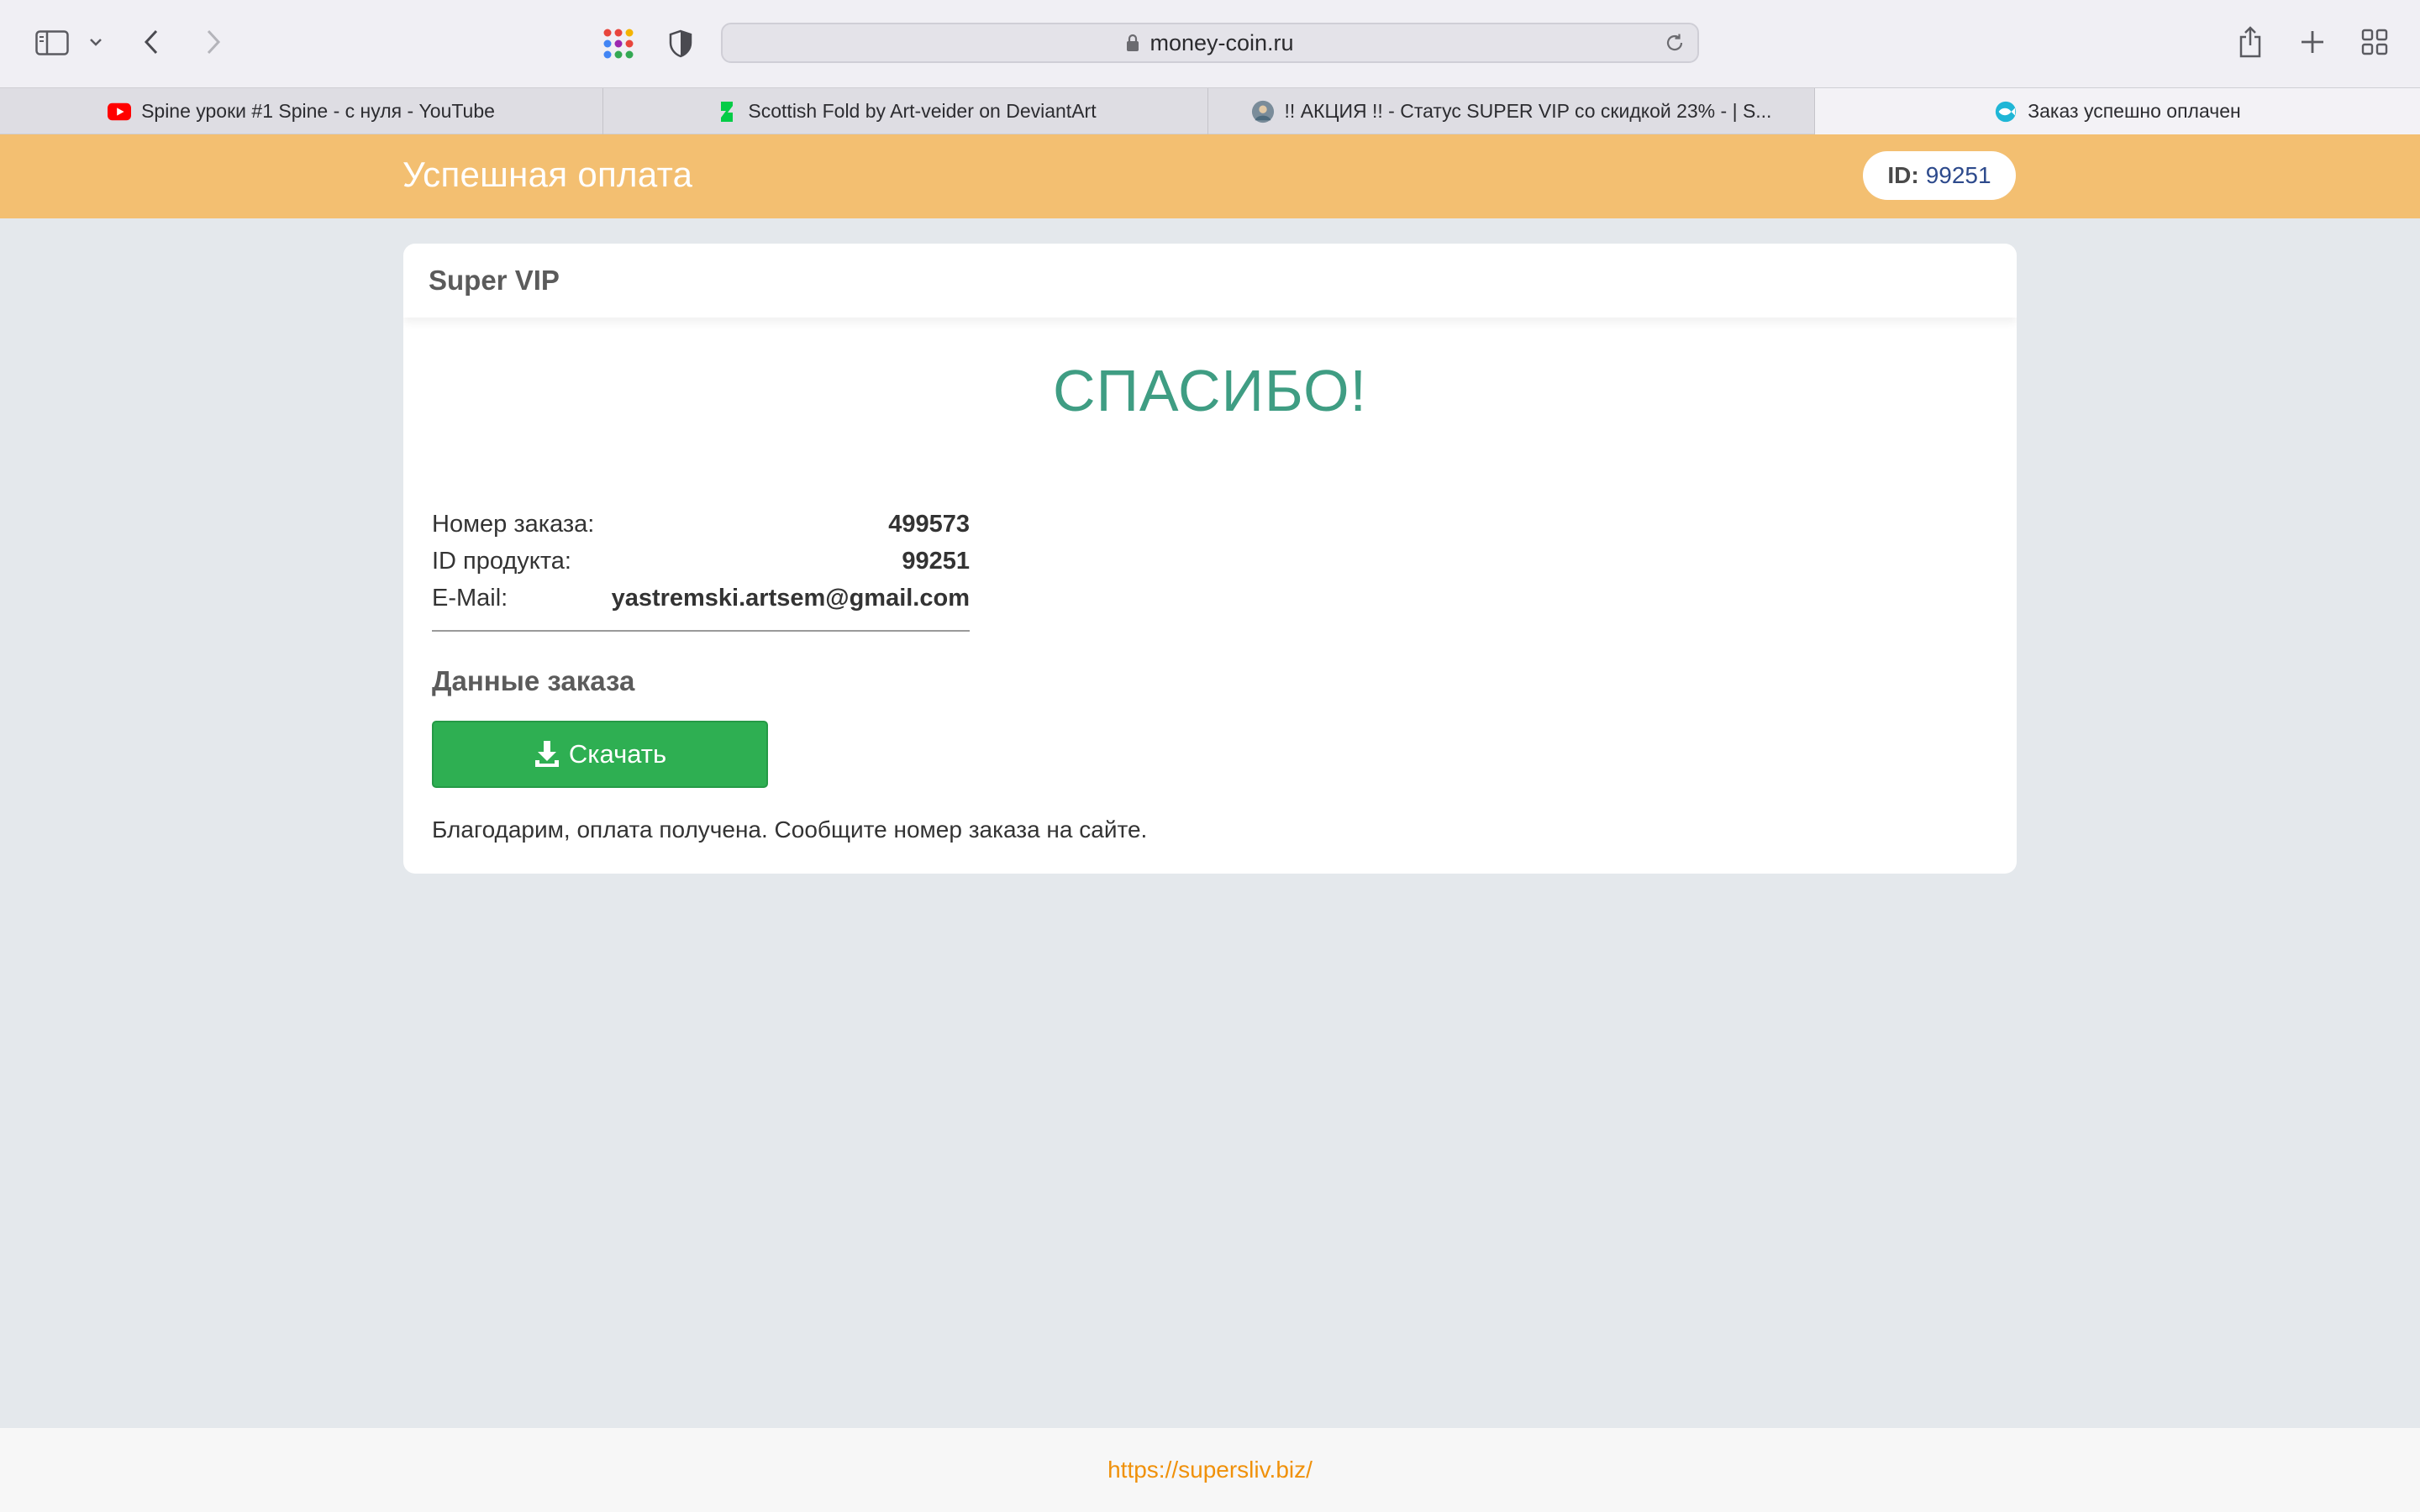  I want to click on site-avatar-icon, so click(1263, 111).